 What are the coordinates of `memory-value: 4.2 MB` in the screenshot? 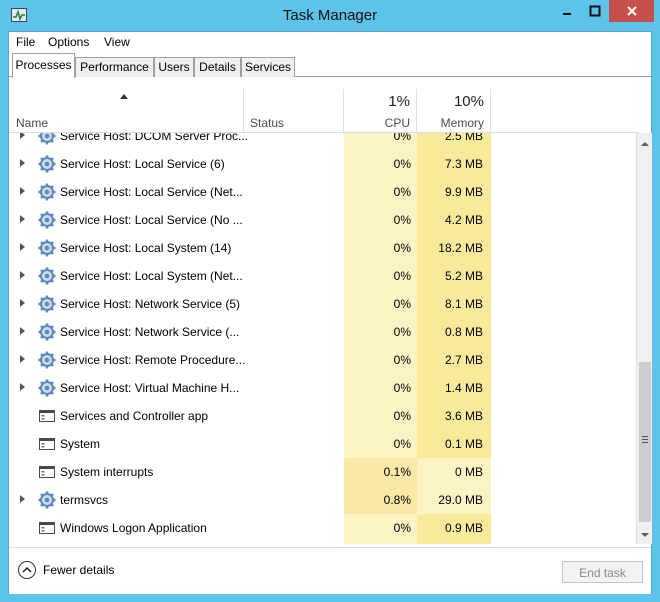 It's located at (463, 220).